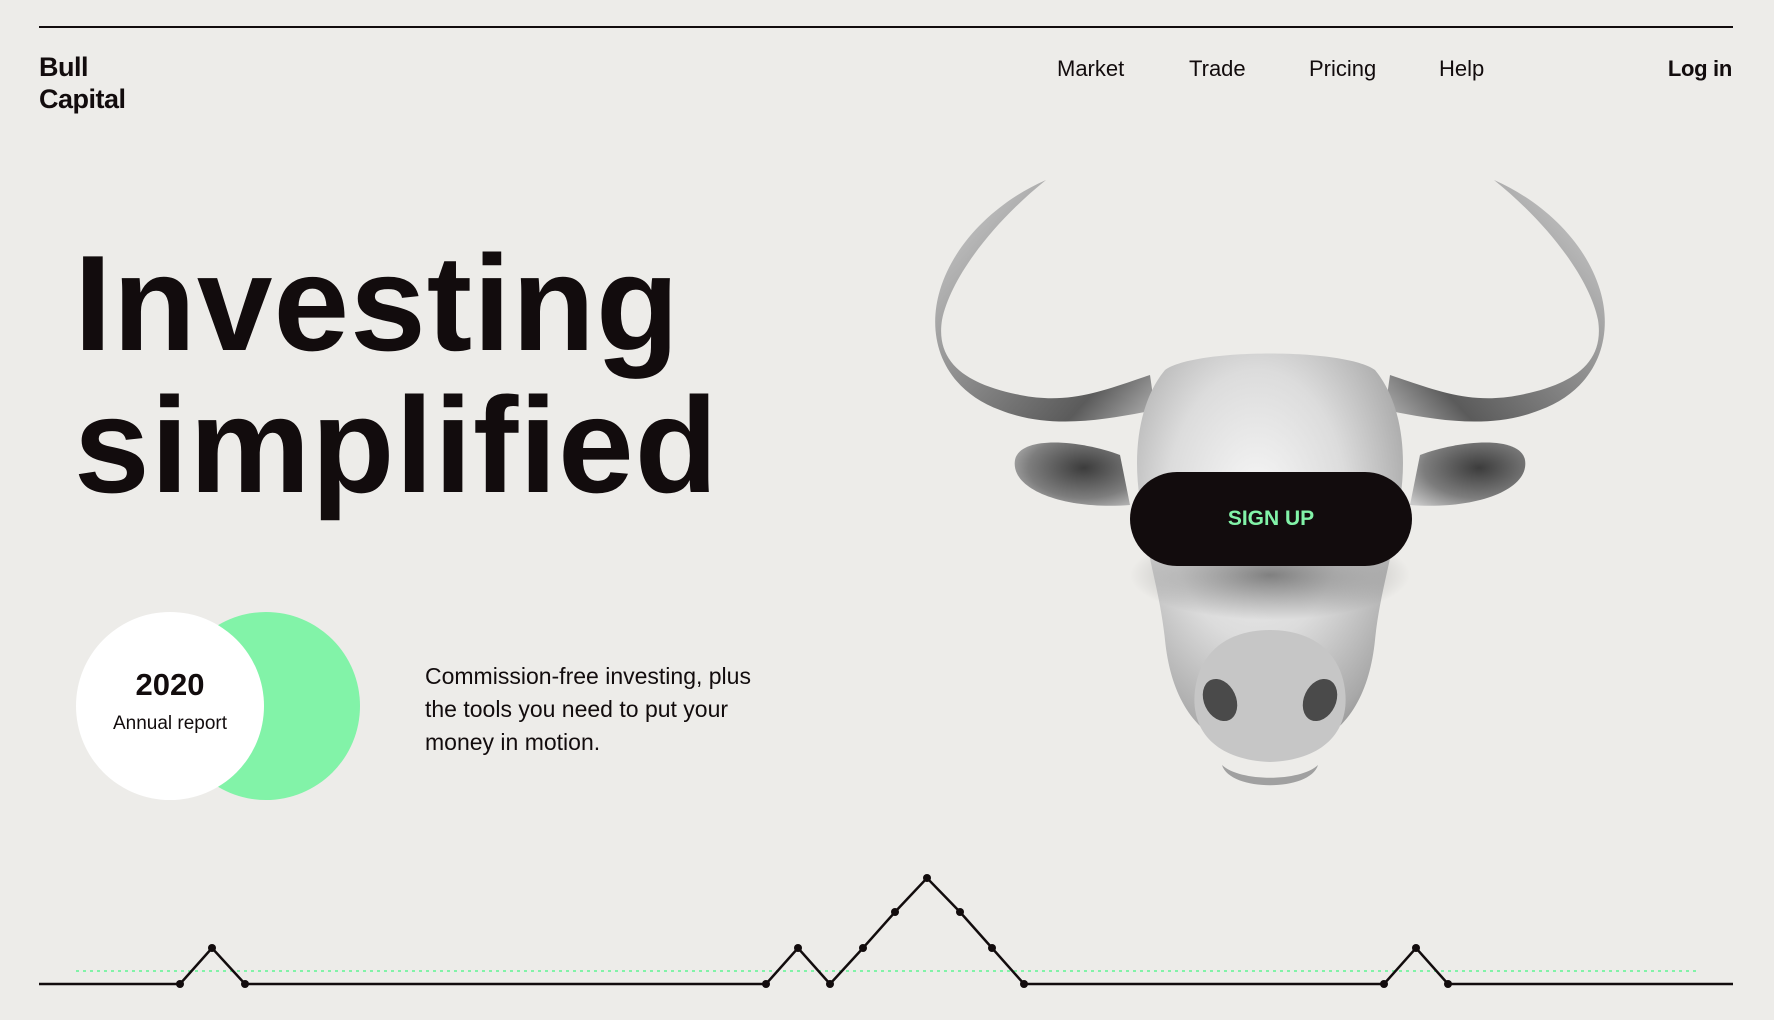  What do you see at coordinates (1271, 519) in the screenshot?
I see `signup-button: SIGN UP` at bounding box center [1271, 519].